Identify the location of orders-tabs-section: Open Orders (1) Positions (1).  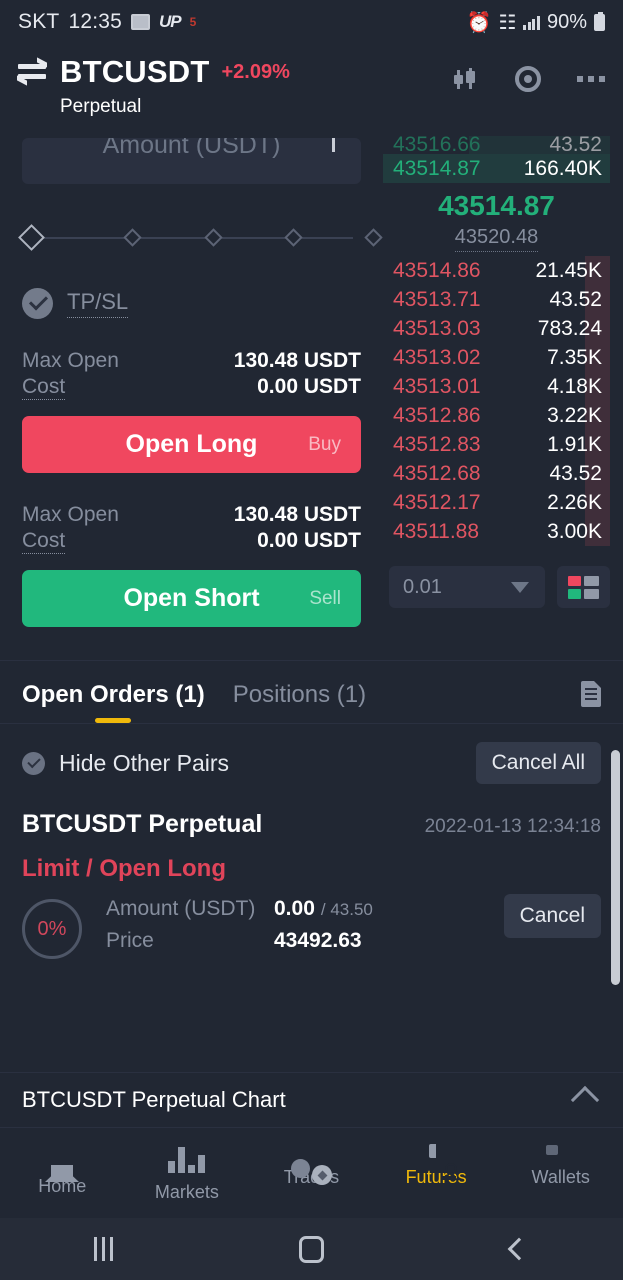
(311, 691).